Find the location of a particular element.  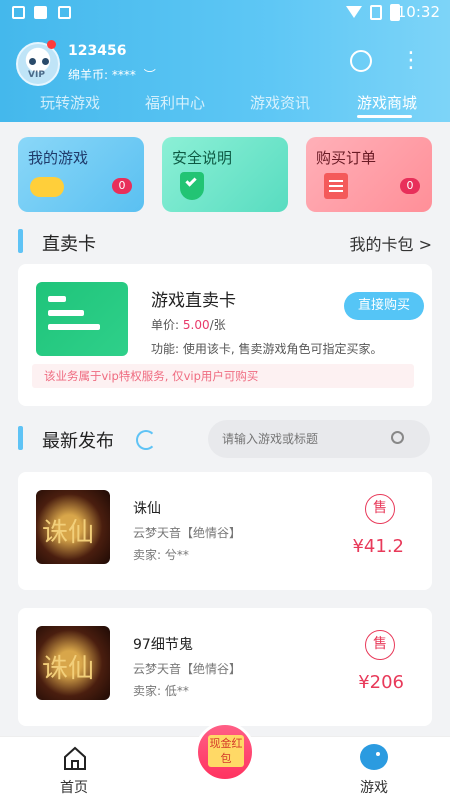

security-info-title: 安全说明 is located at coordinates (202, 158).